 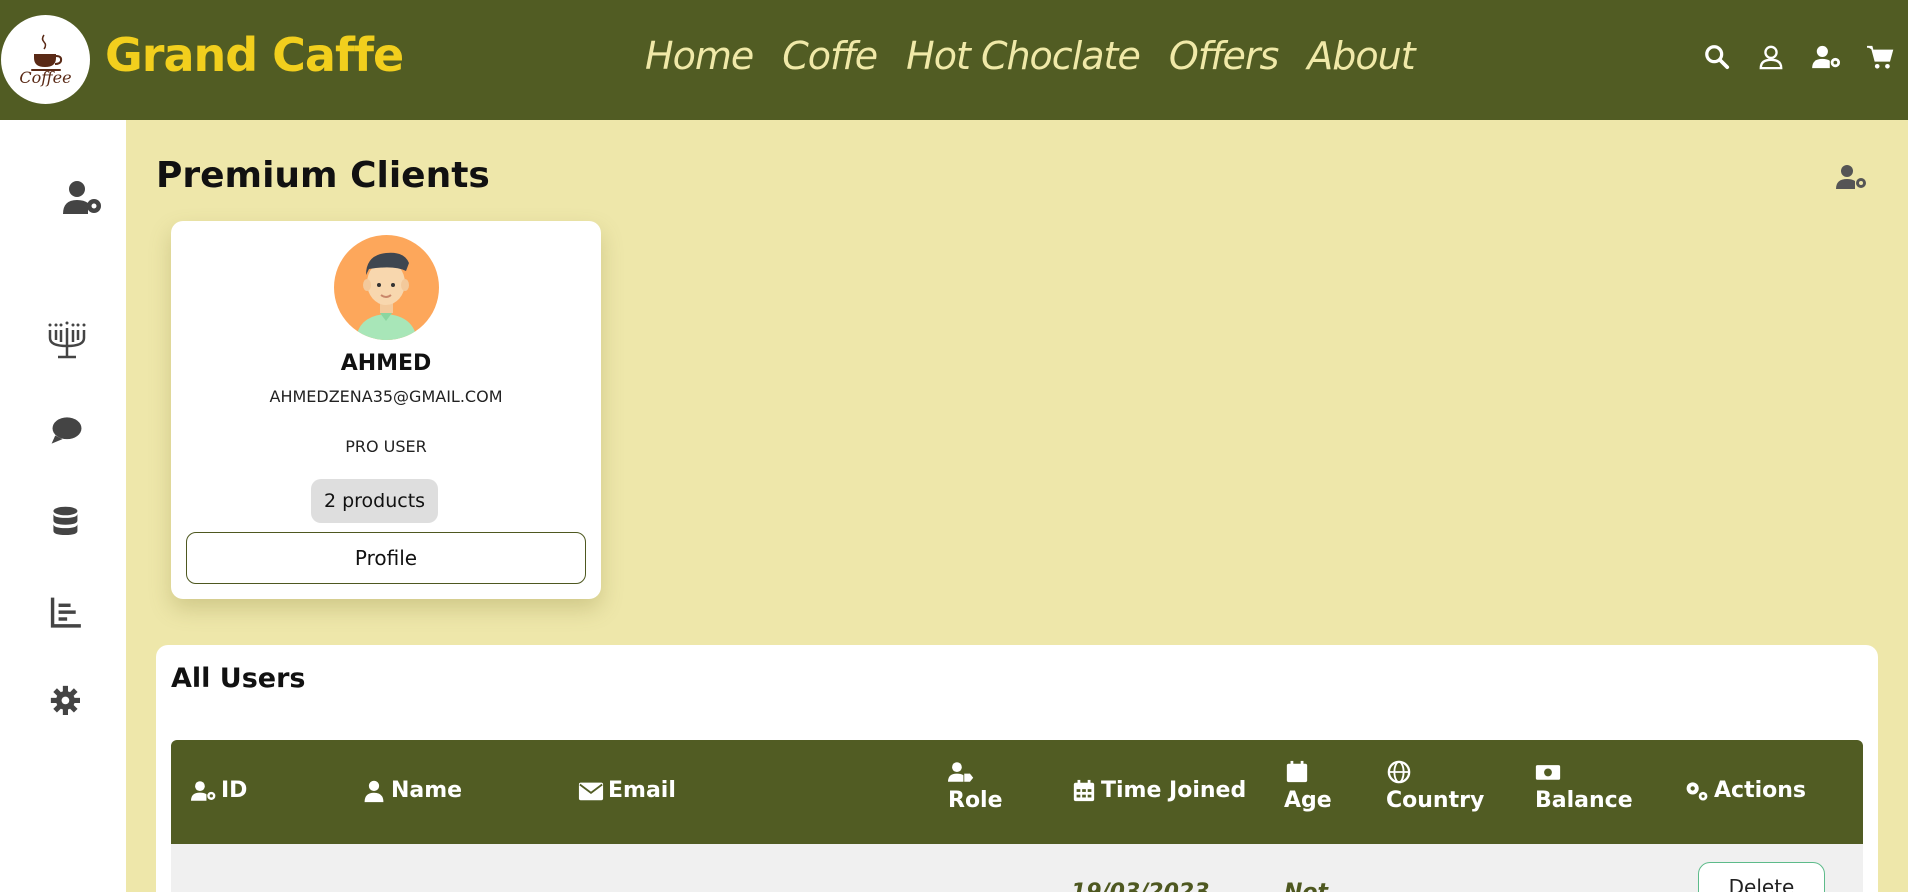 I want to click on cell-time-joined: 19/03/2023, so click(x=1140, y=886).